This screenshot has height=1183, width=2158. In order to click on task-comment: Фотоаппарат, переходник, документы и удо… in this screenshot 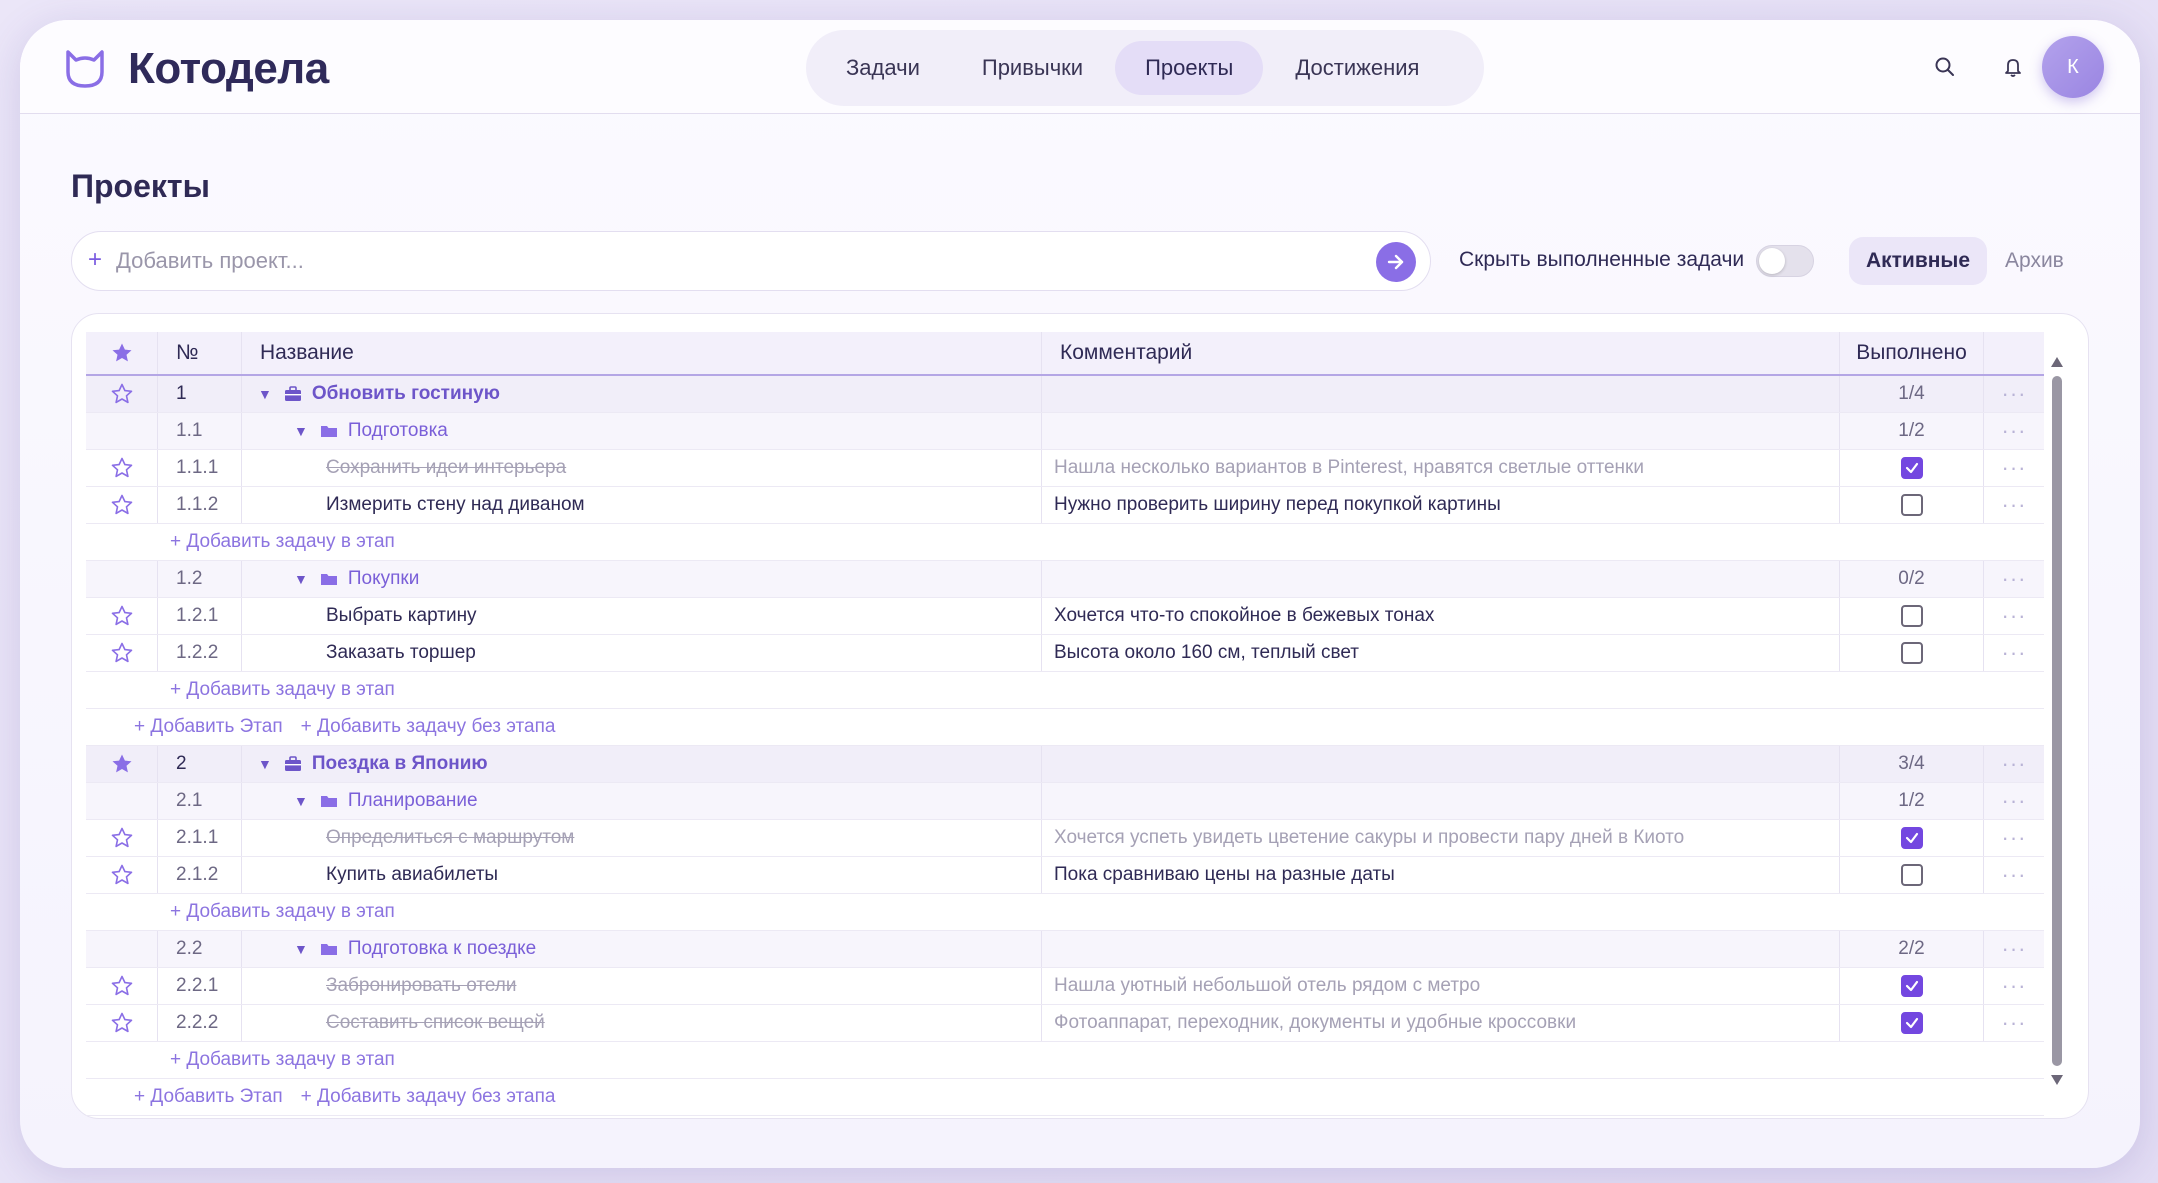, I will do `click(1441, 1023)`.